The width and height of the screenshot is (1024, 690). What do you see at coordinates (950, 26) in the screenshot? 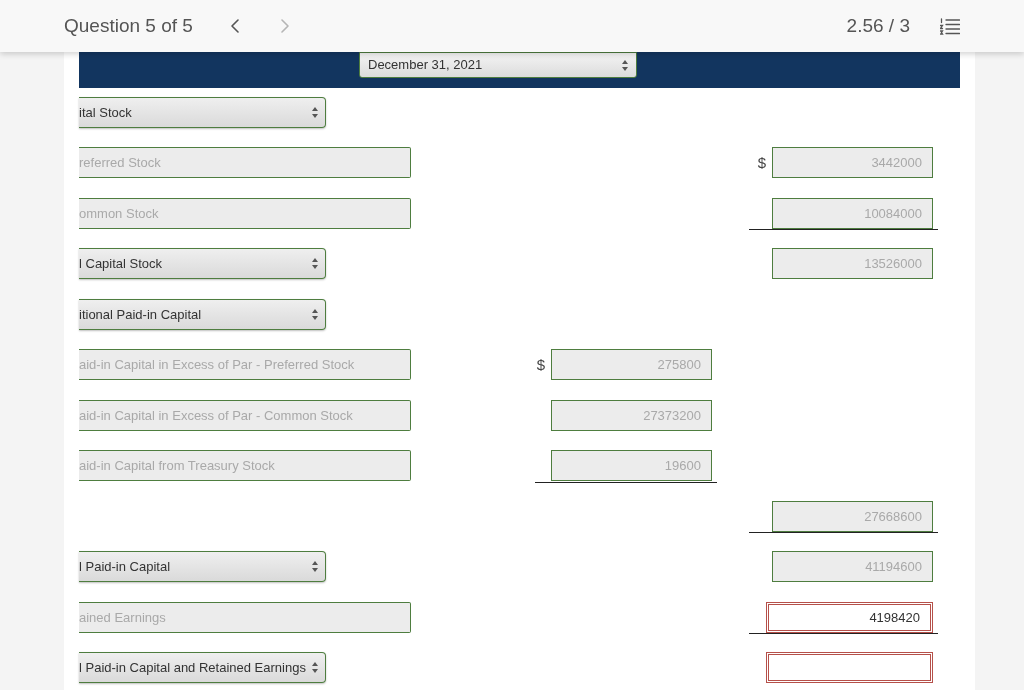
I see `list-icon` at bounding box center [950, 26].